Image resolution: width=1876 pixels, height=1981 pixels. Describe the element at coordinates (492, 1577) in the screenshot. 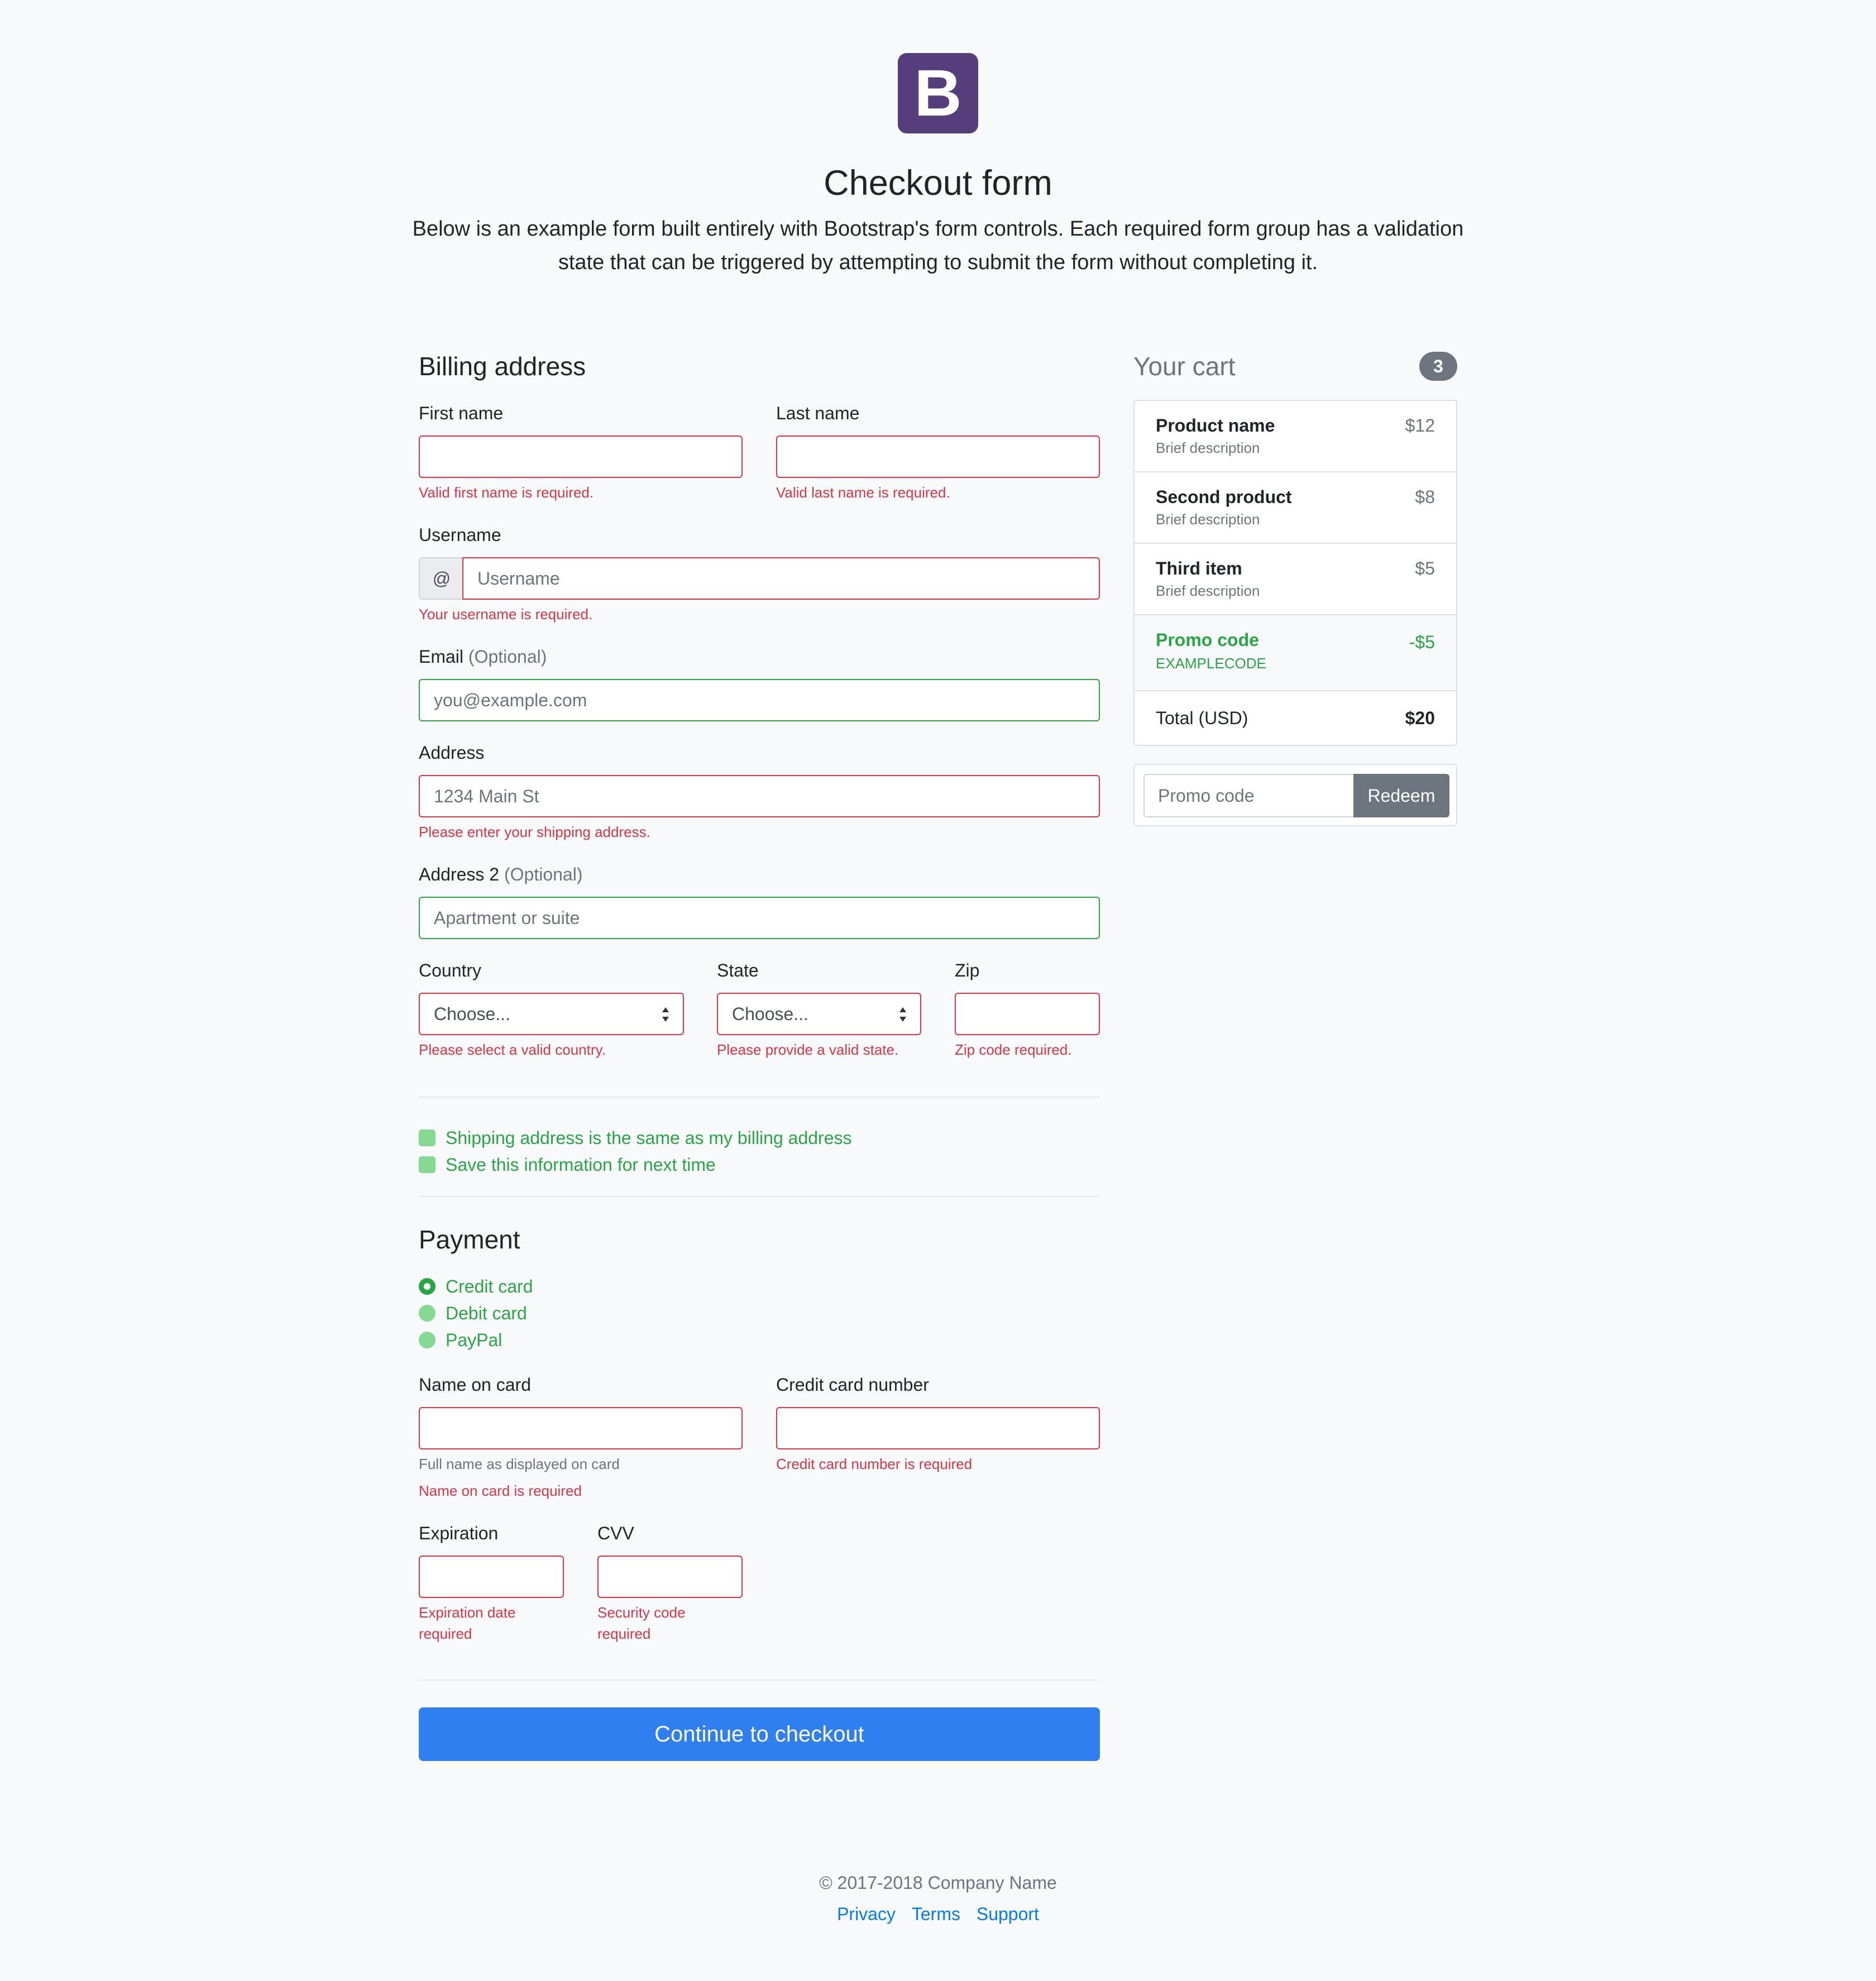

I see `expiration-input` at that location.